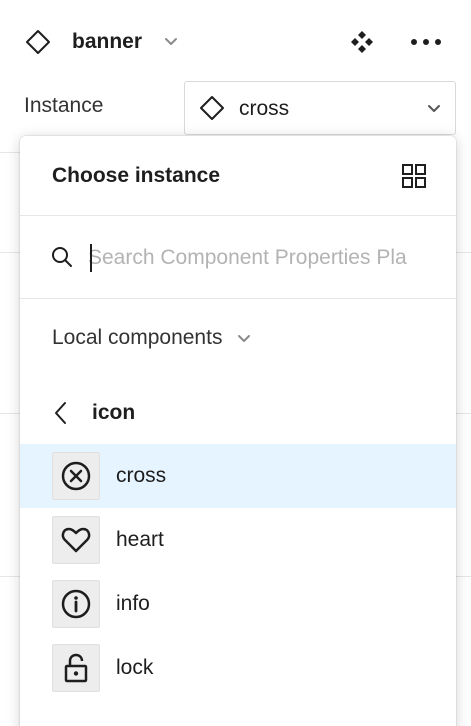  What do you see at coordinates (235, 42) in the screenshot?
I see `properties-header: banner` at bounding box center [235, 42].